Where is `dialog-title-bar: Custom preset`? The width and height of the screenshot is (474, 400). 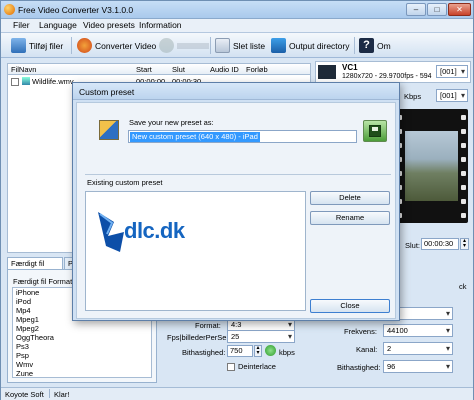
dialog-title-bar: Custom preset is located at coordinates (236, 91).